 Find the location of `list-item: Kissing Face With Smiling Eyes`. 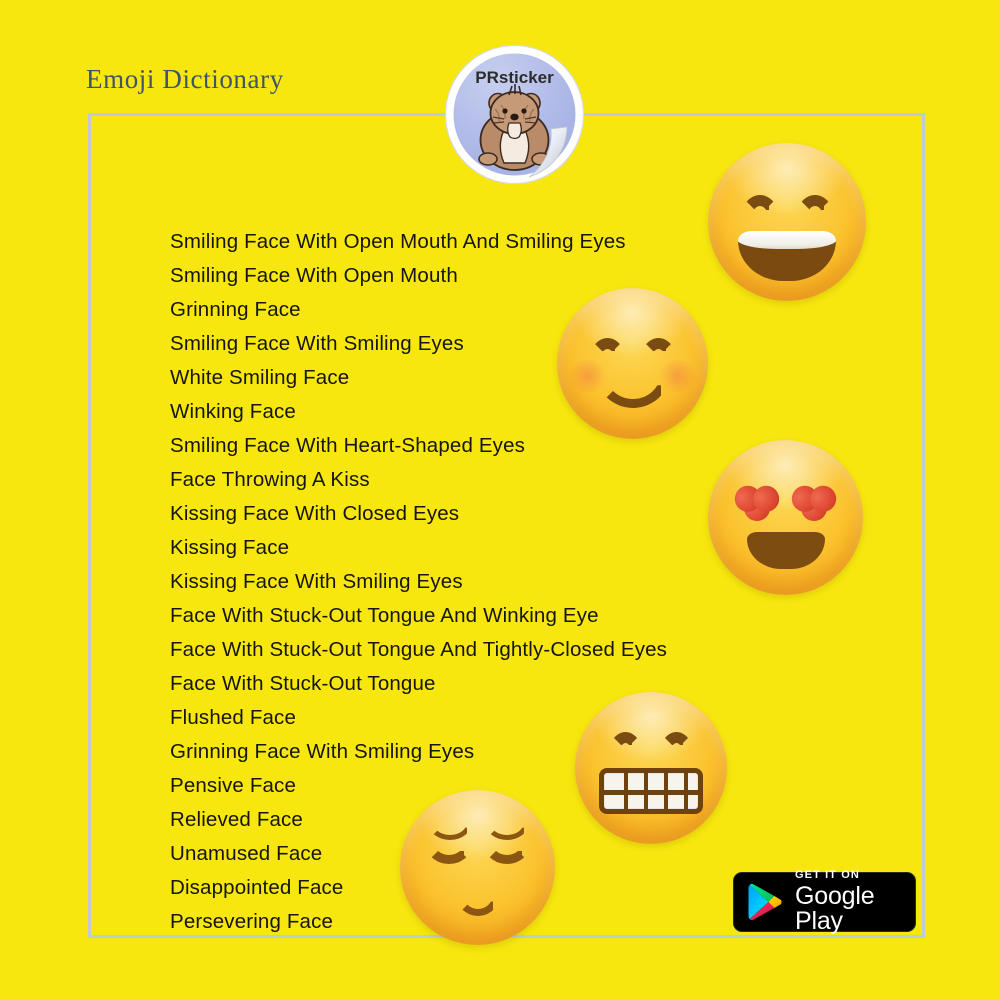

list-item: Kissing Face With Smiling Eyes is located at coordinates (316, 581).